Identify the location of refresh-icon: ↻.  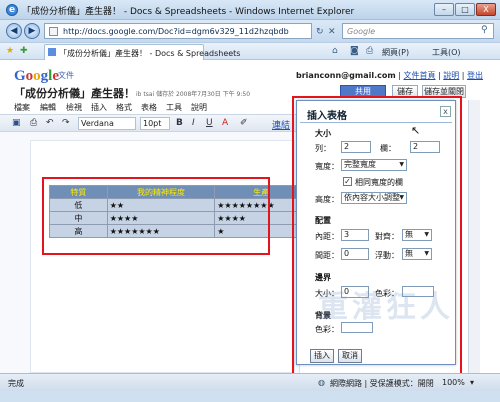
(320, 32).